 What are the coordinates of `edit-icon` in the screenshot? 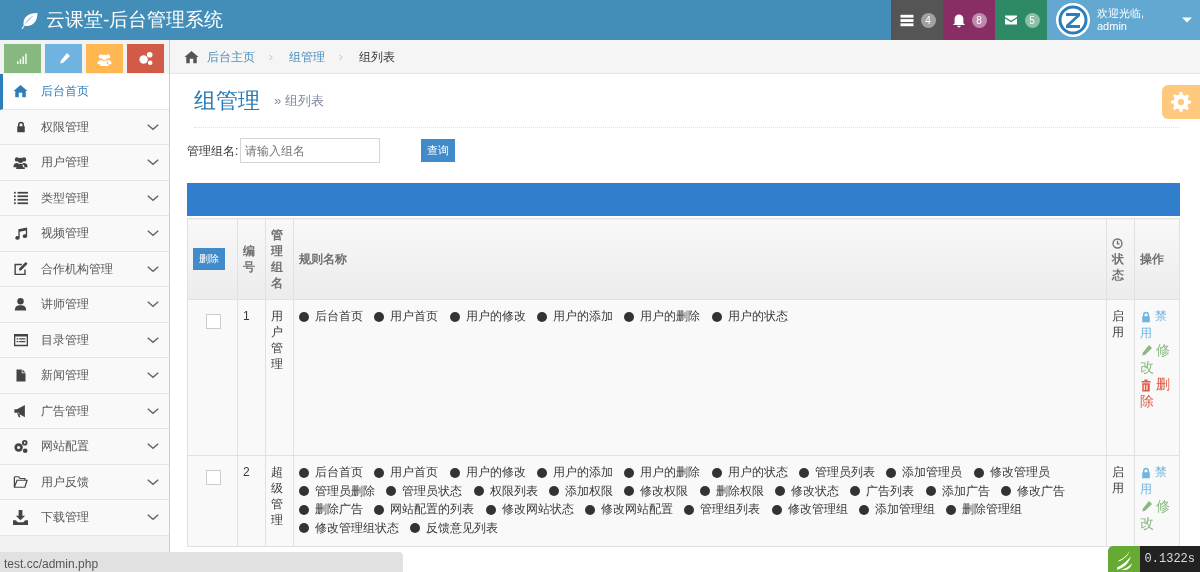 It's located at (20, 269).